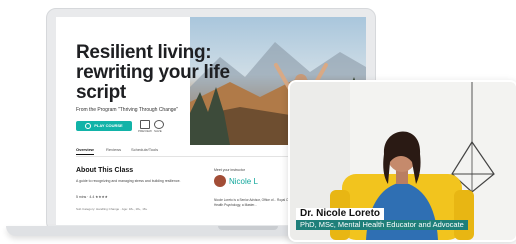 This screenshot has width=516, height=244. I want to click on tab-overview: Overview, so click(85, 149).